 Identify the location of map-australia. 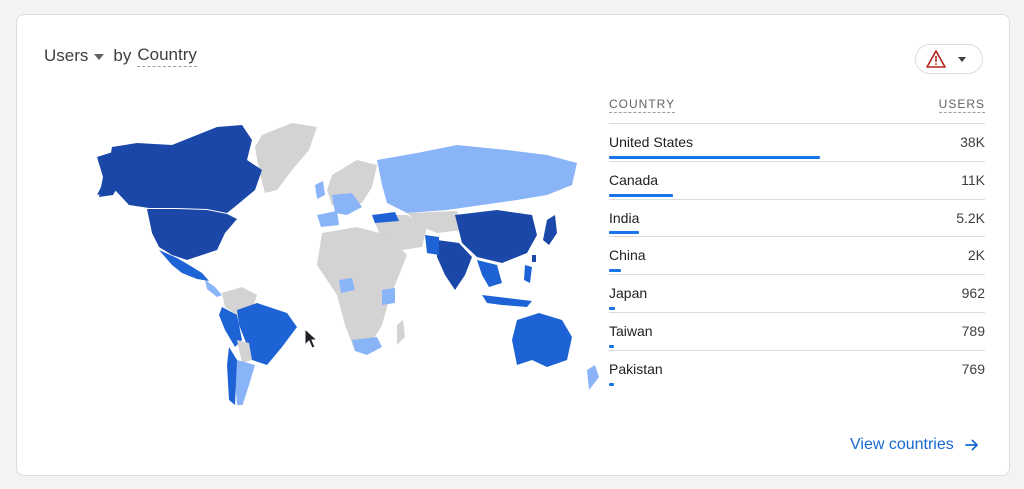
(542, 340).